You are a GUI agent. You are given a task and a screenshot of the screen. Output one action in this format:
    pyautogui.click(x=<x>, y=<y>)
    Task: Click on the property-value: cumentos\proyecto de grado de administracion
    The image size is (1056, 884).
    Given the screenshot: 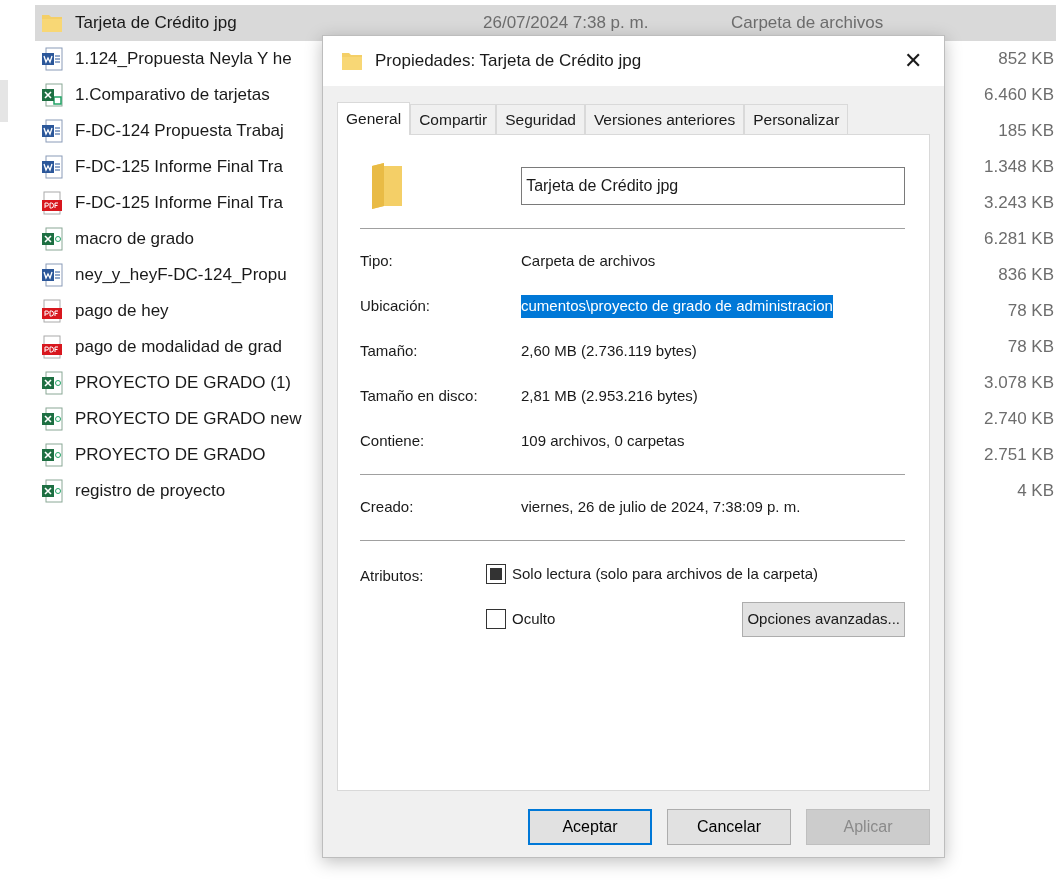 What is the action you would take?
    pyautogui.click(x=677, y=306)
    